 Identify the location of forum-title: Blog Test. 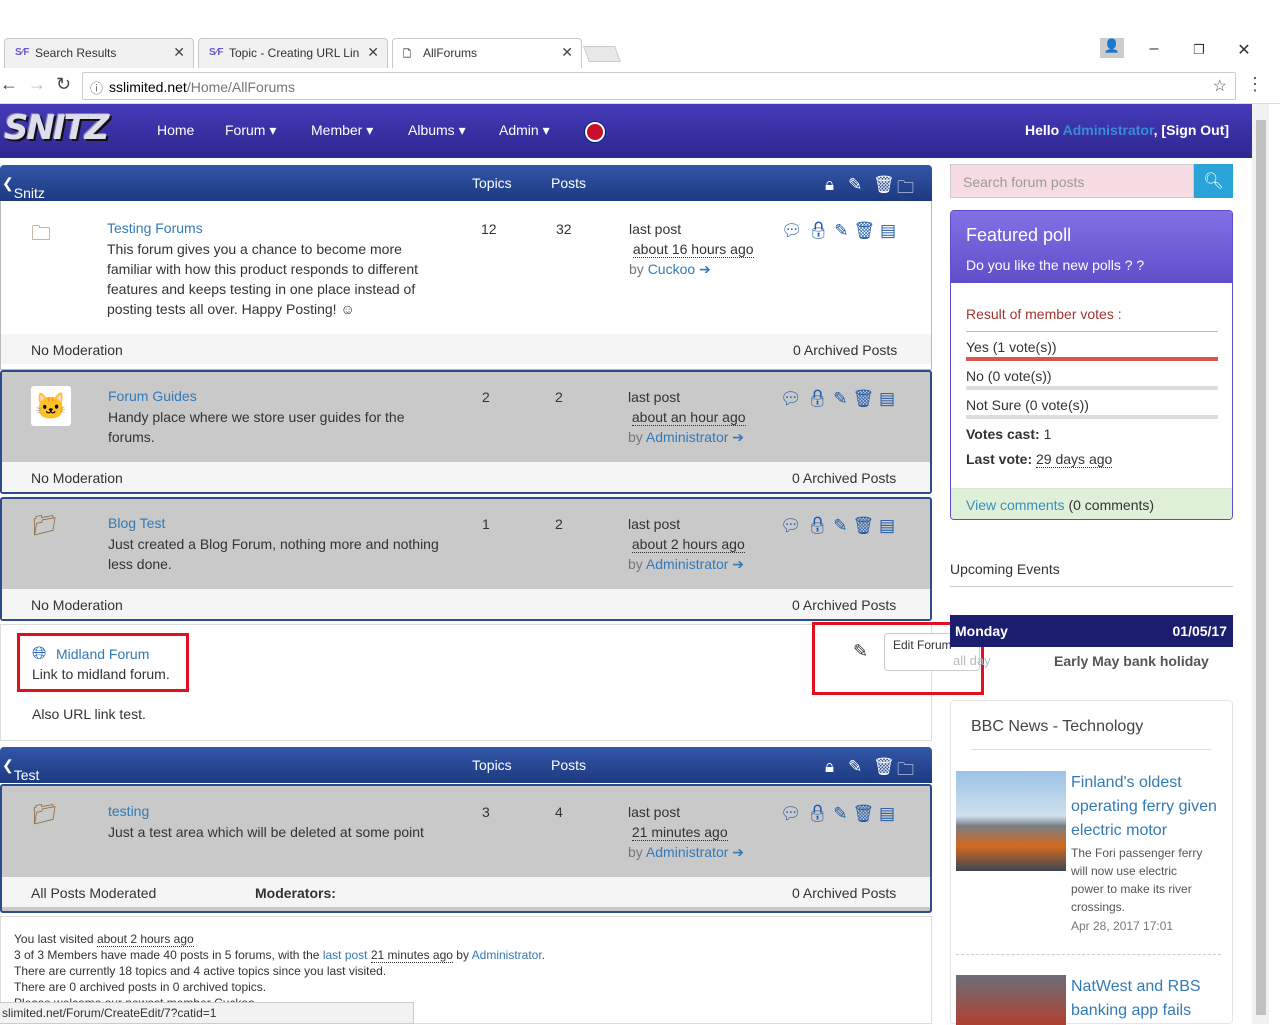
(136, 523).